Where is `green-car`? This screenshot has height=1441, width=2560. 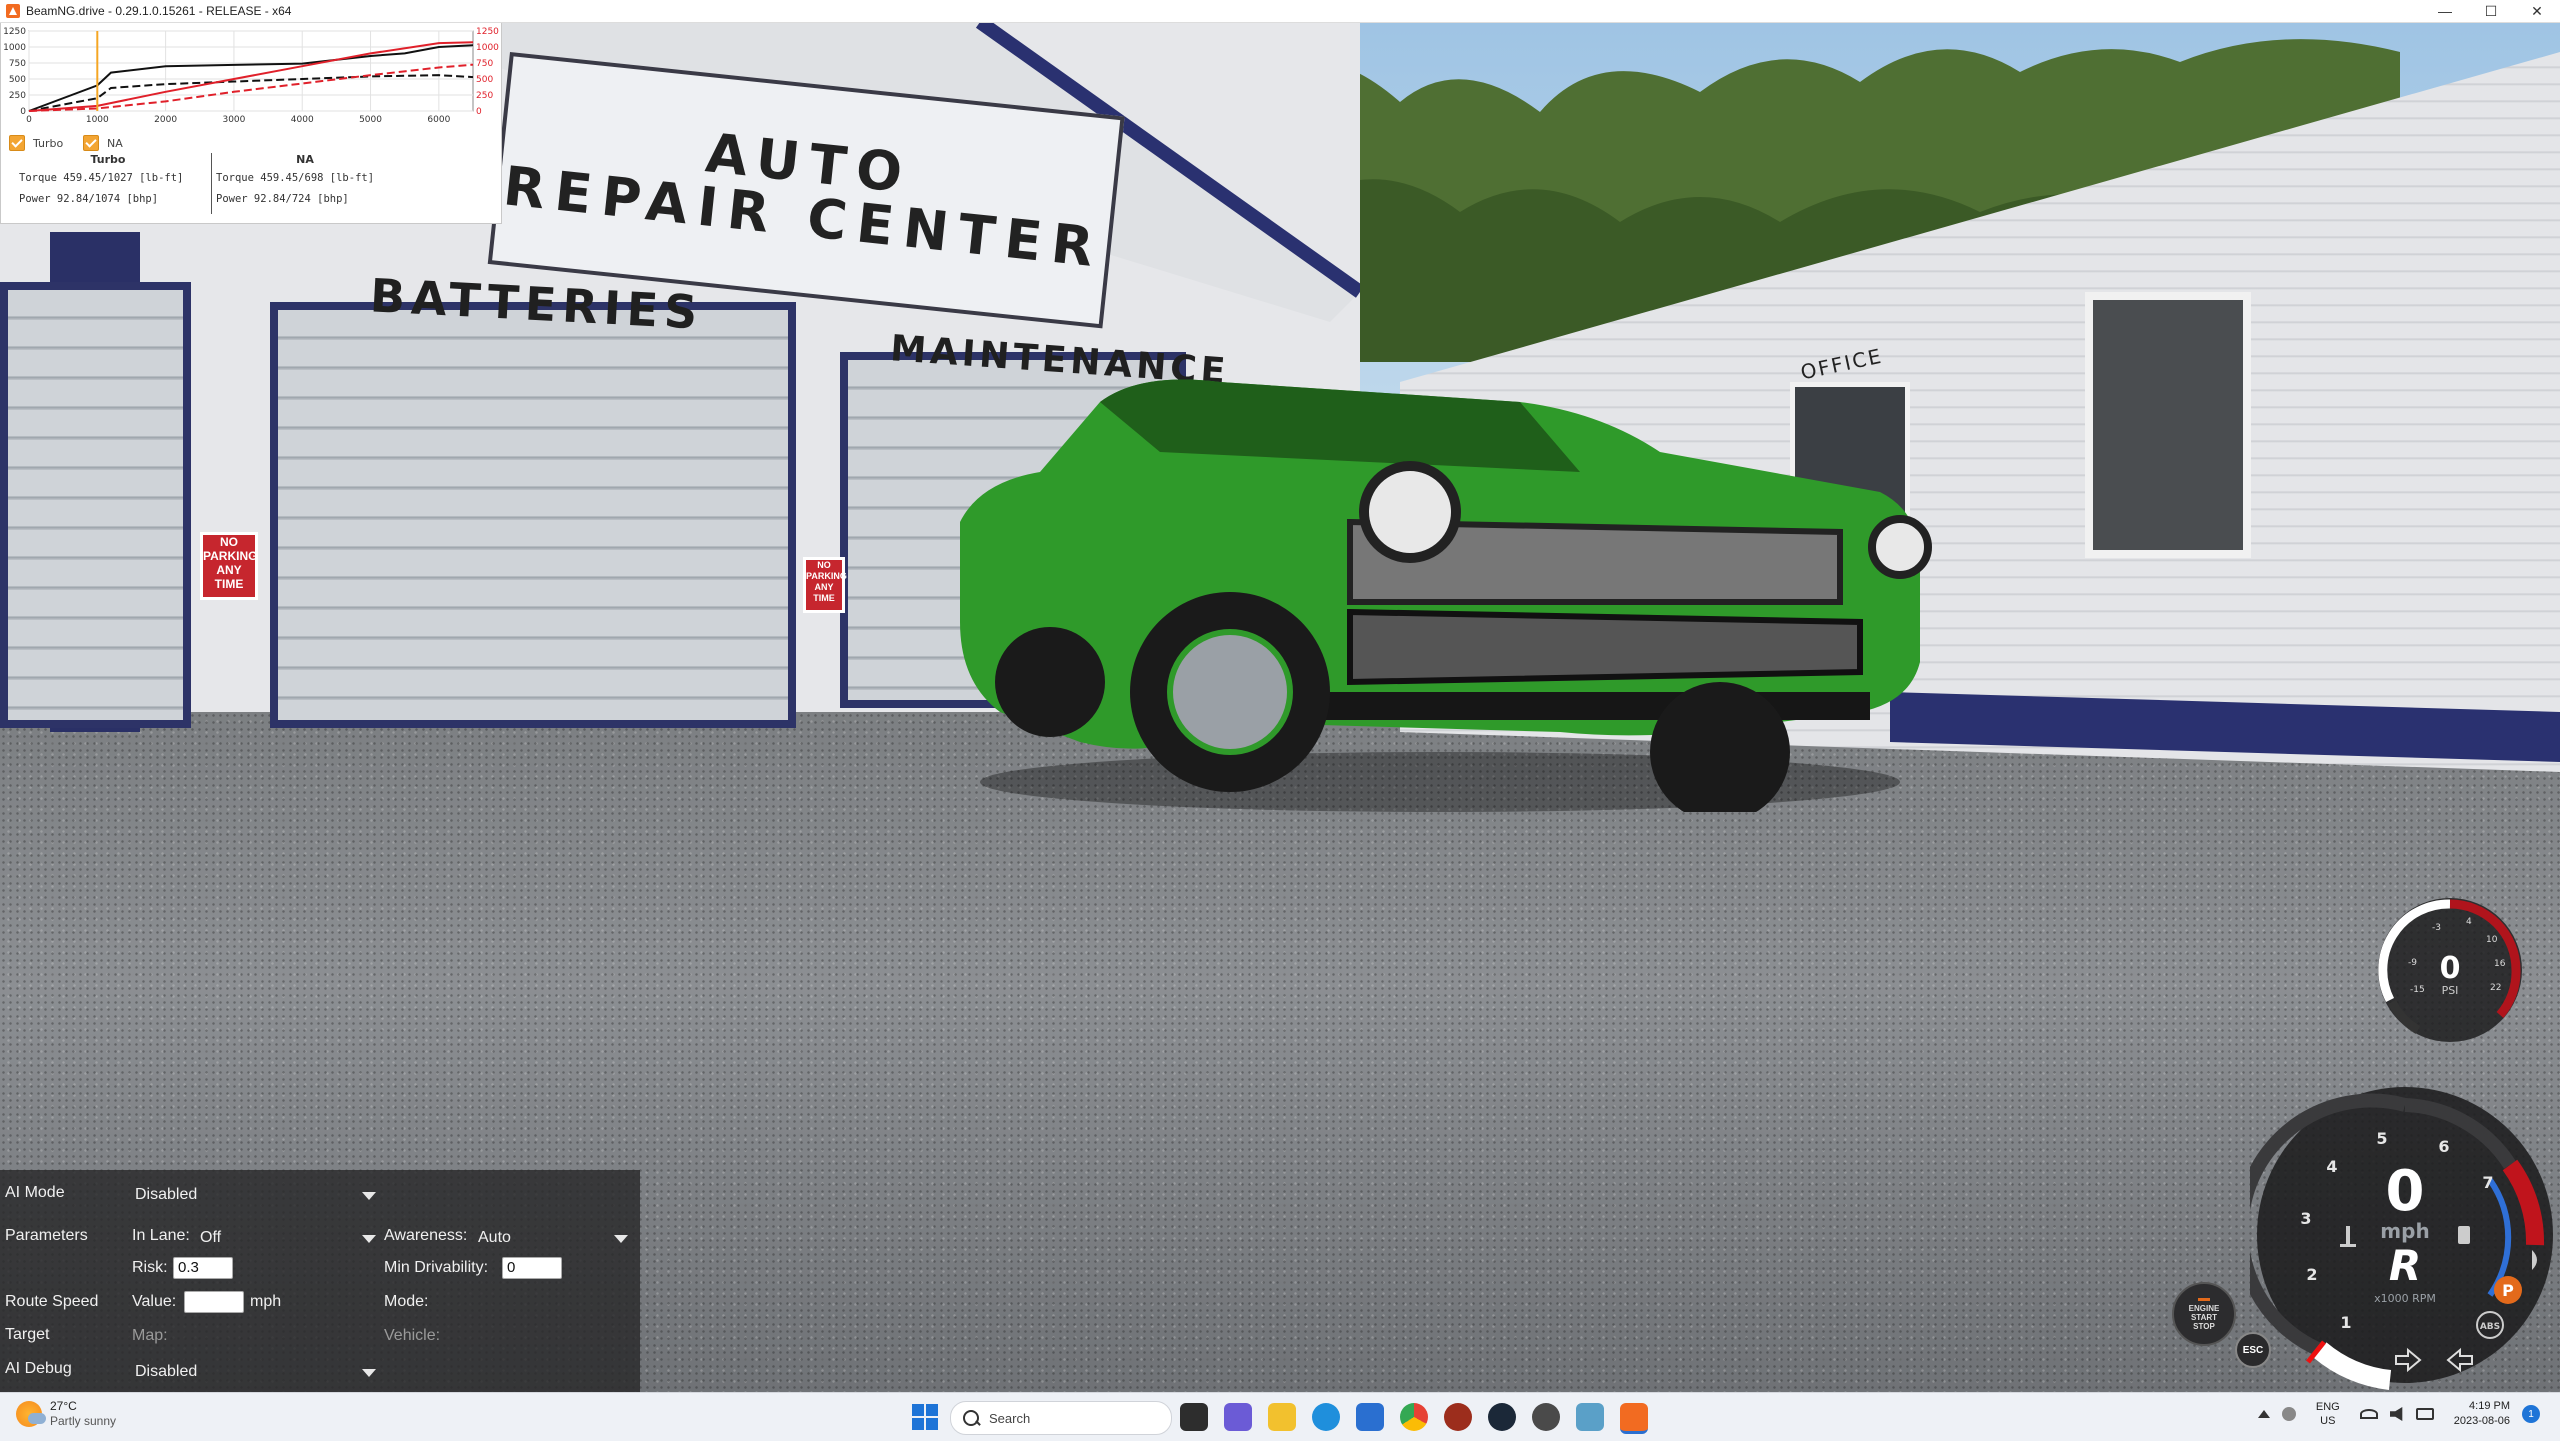
green-car is located at coordinates (1450, 587).